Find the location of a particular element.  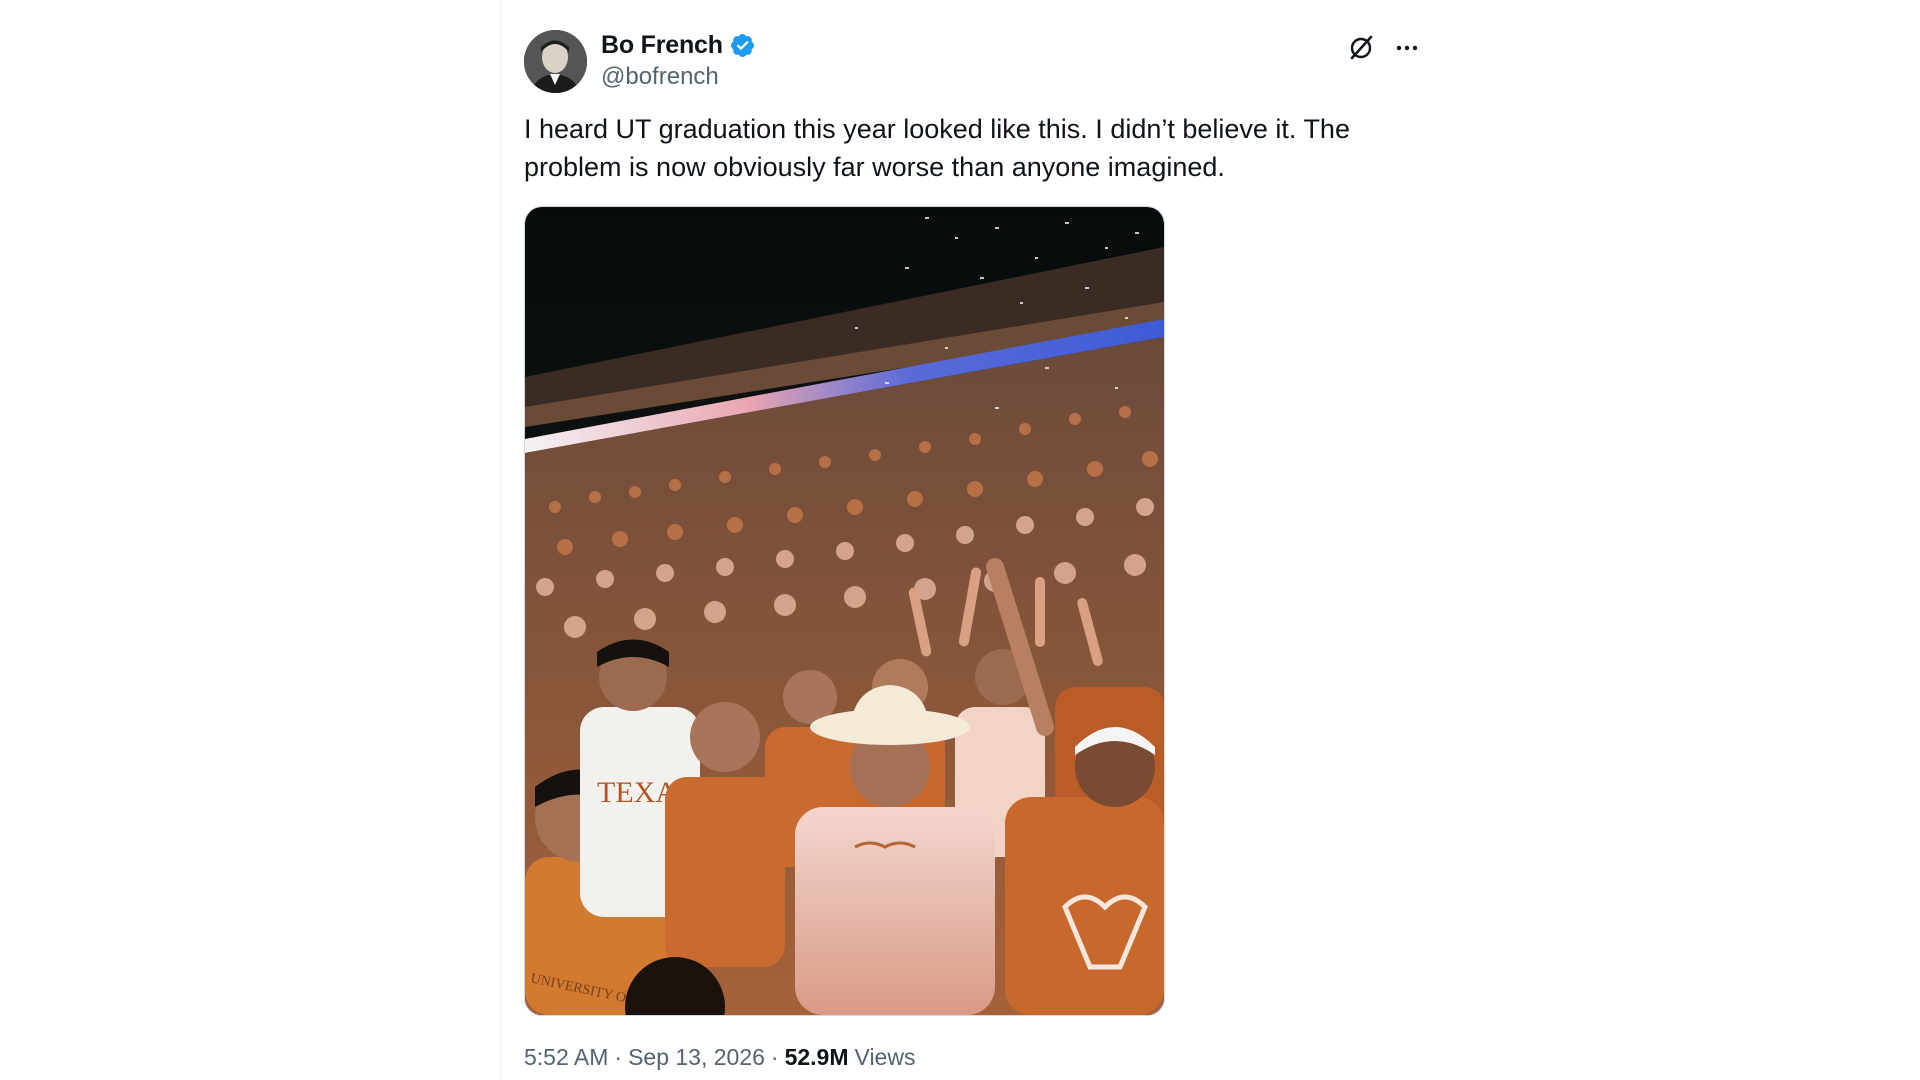

name-row: Bo French is located at coordinates (678, 45).